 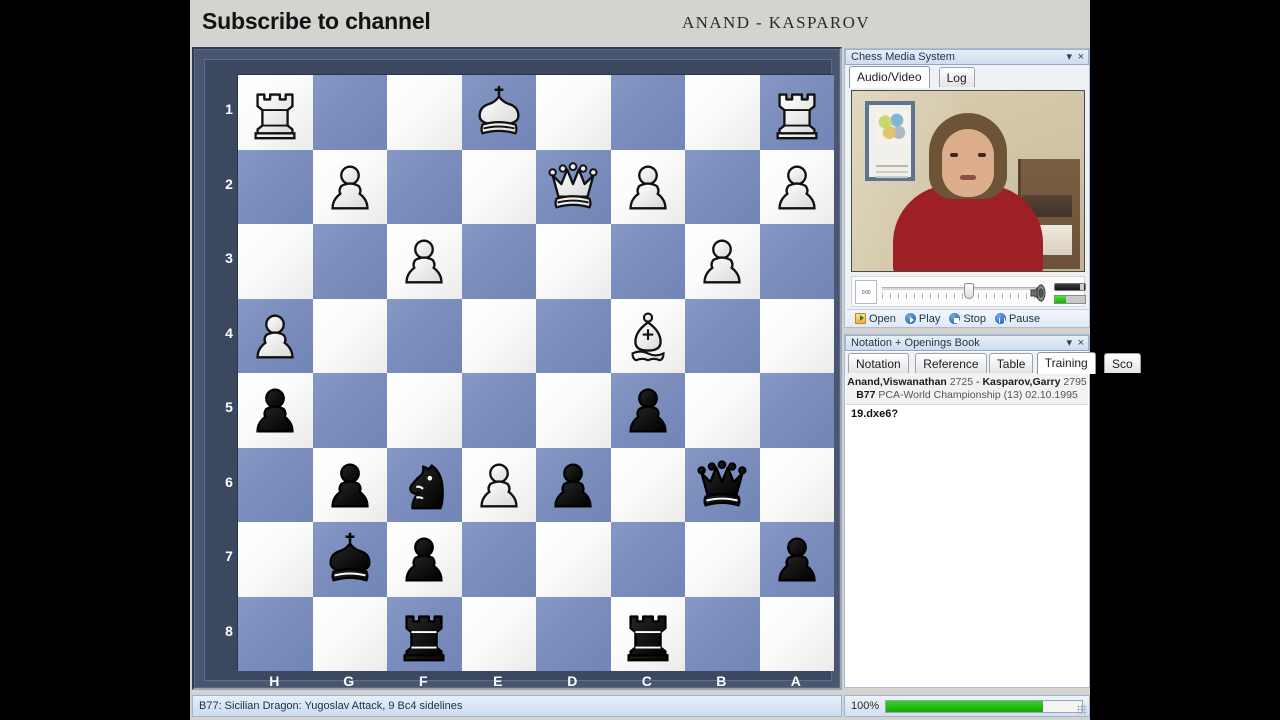 I want to click on board-square-c4, so click(x=648, y=336).